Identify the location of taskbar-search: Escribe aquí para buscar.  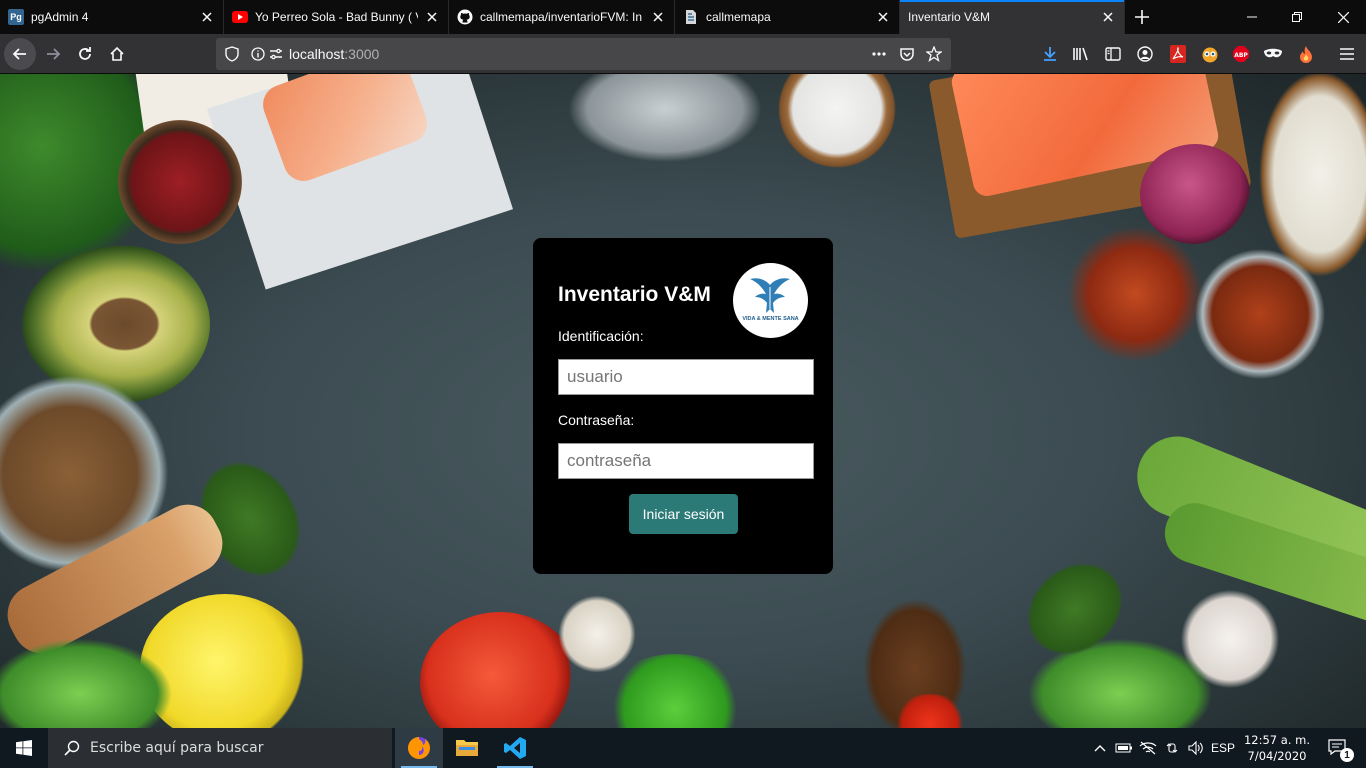
(220, 748).